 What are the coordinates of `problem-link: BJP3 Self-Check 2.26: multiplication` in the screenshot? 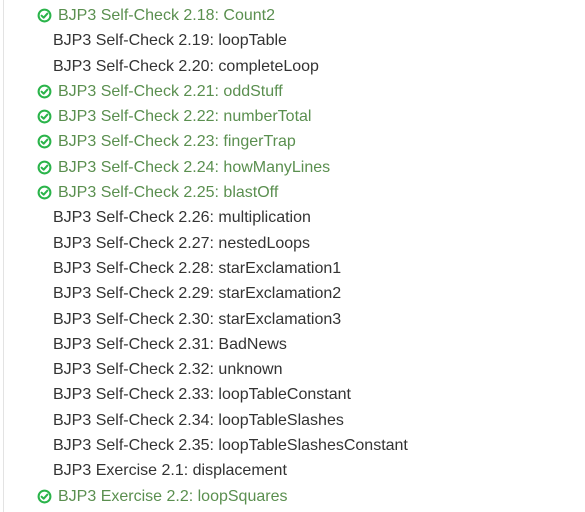 It's located at (182, 217).